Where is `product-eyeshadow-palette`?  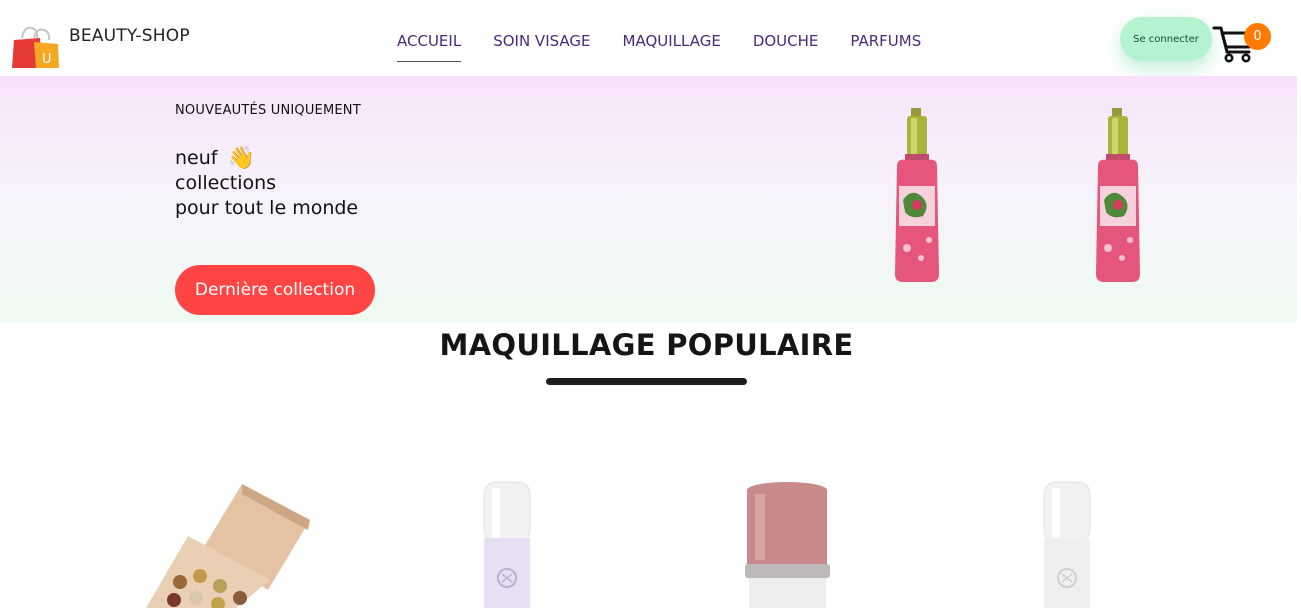 product-eyeshadow-palette is located at coordinates (230, 544).